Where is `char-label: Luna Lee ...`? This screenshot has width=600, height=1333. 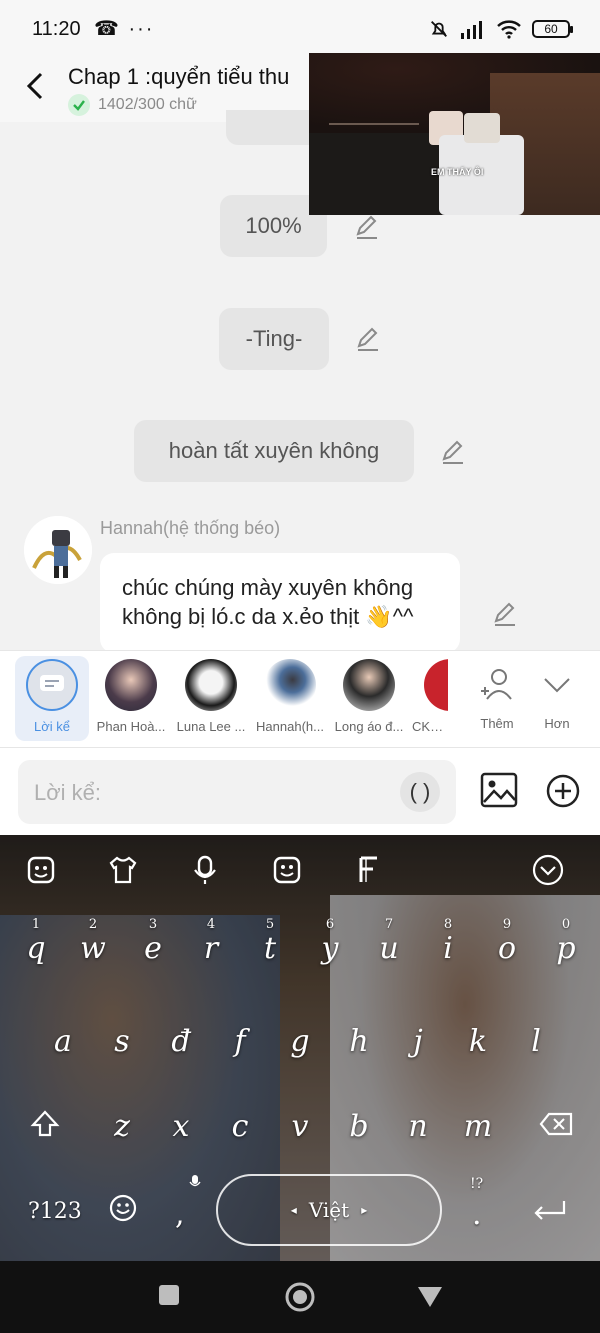
char-label: Luna Lee ... is located at coordinates (211, 726).